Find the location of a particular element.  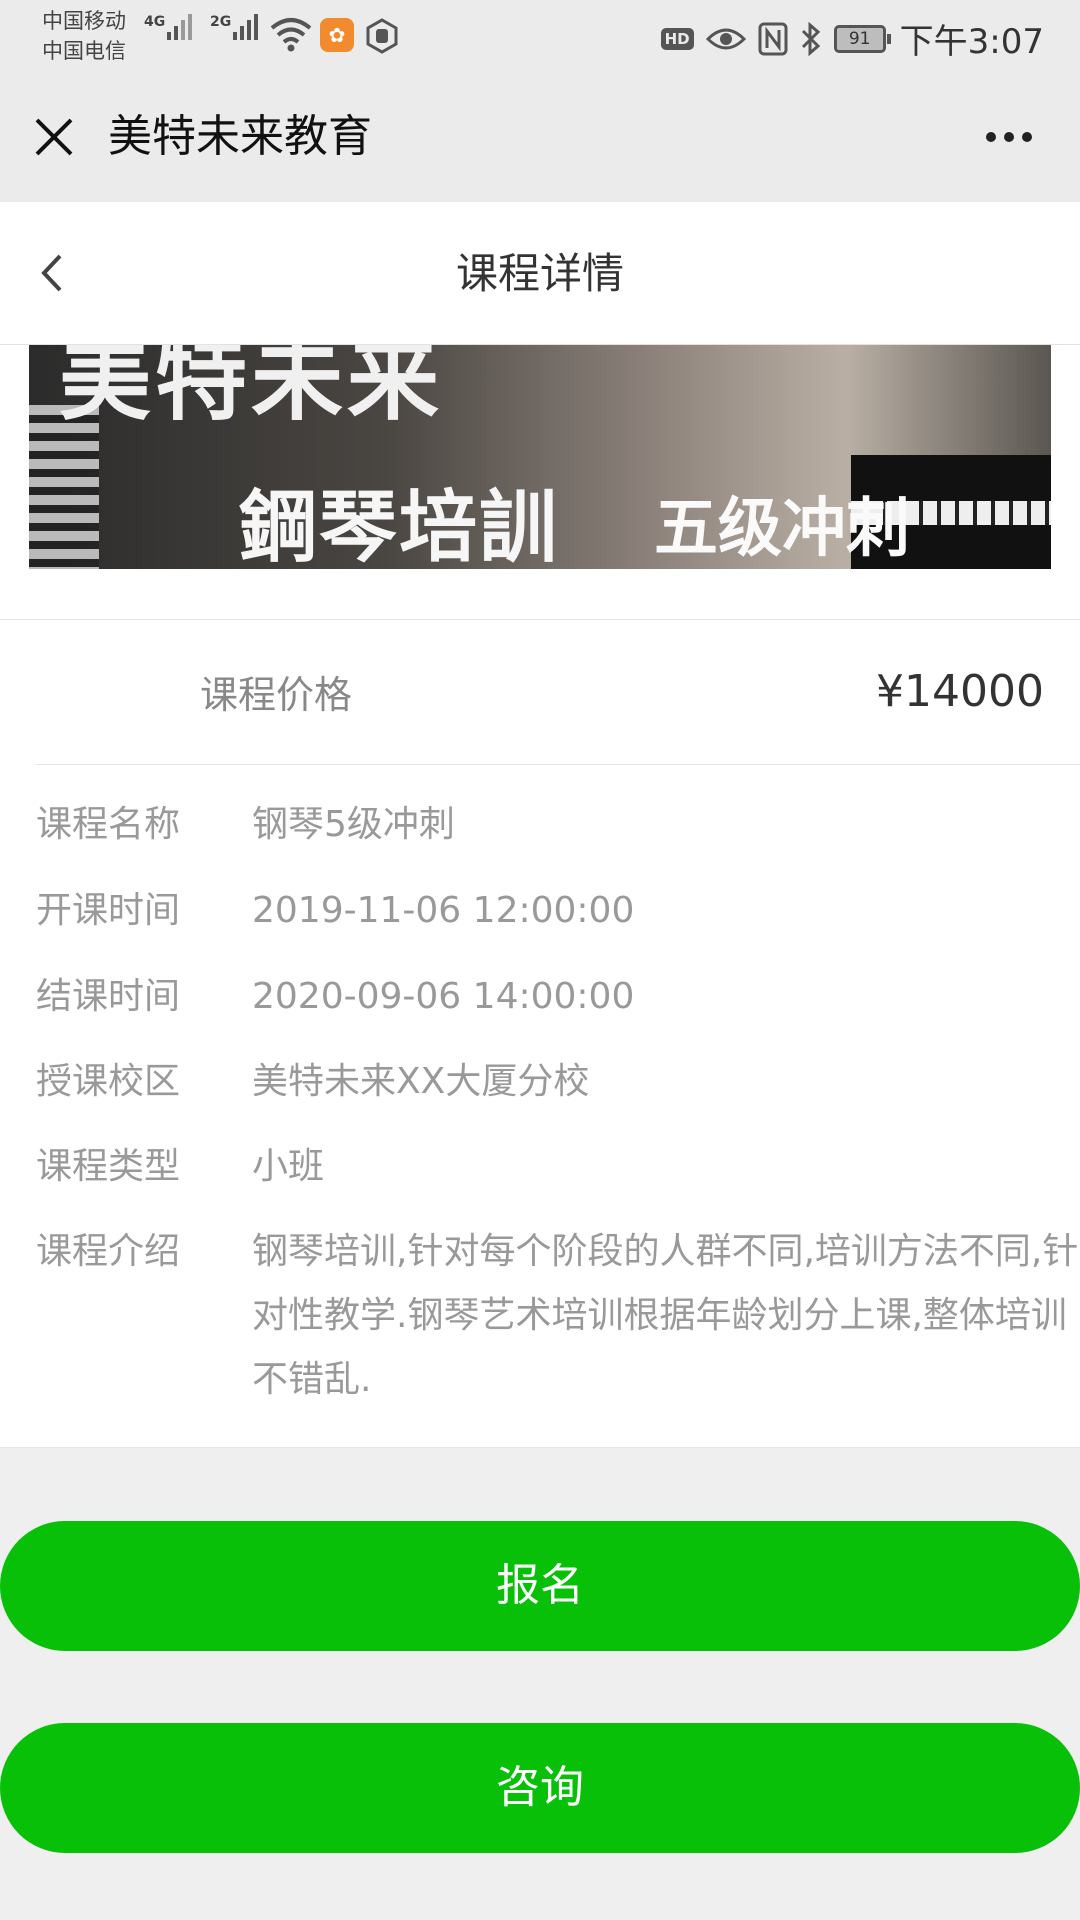

info-value: 2019-11-06 12:00:00 is located at coordinates (443, 910).